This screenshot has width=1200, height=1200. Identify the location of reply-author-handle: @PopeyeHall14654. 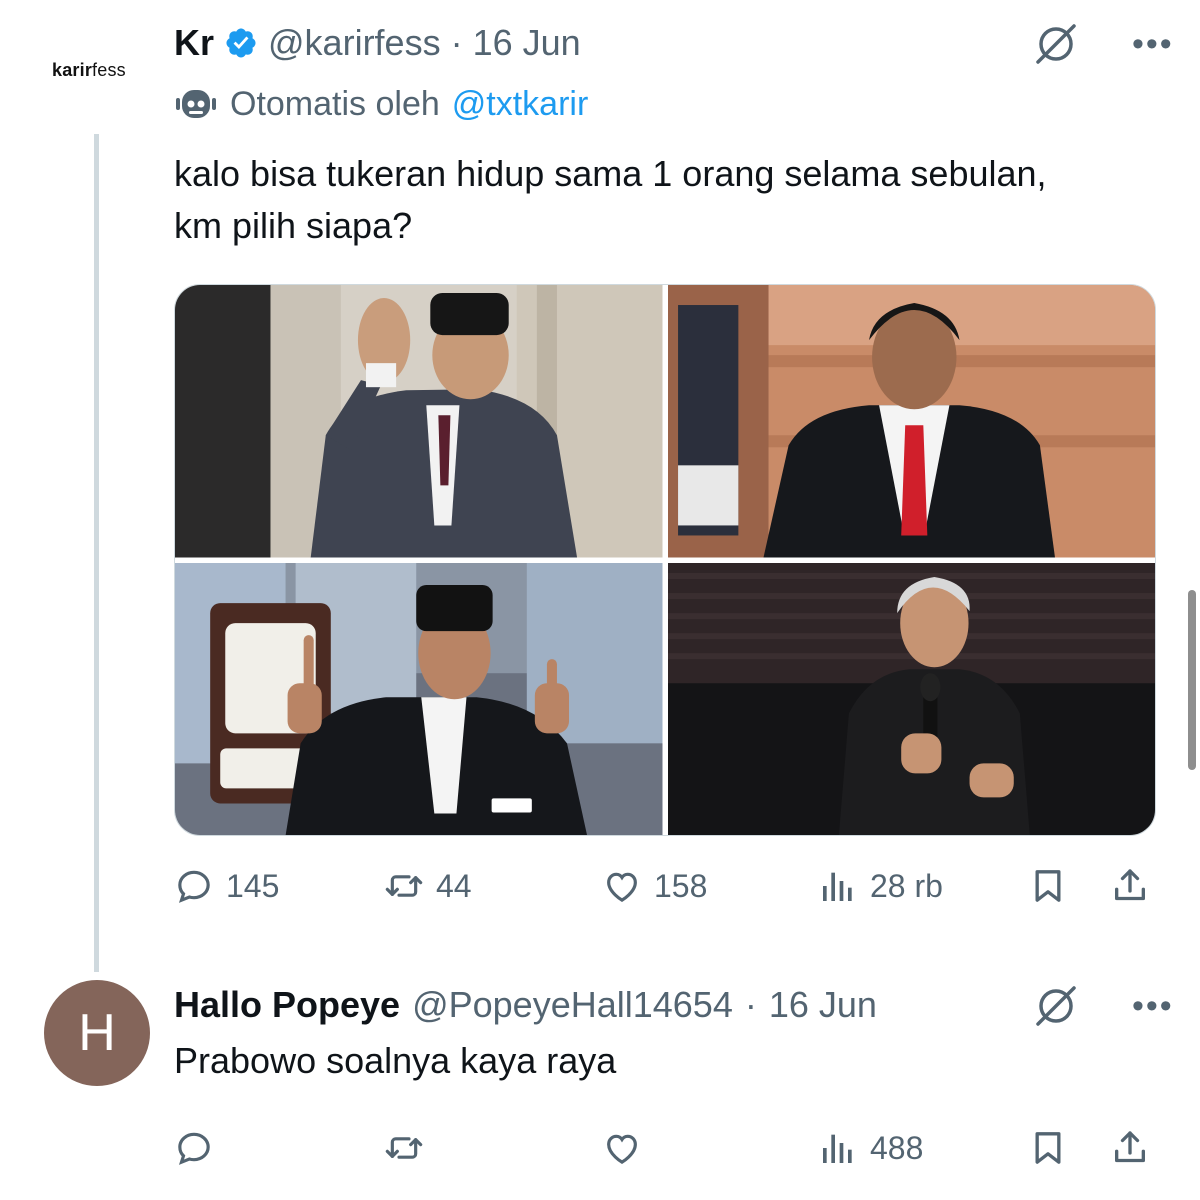
(572, 1005).